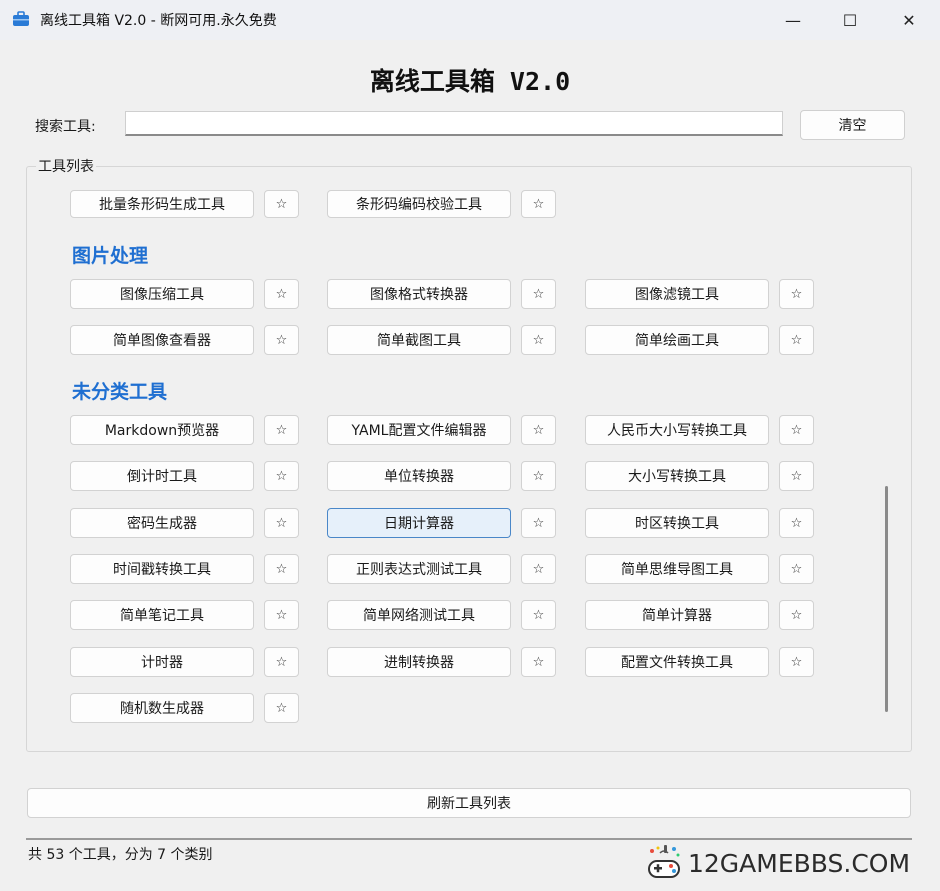 The height and width of the screenshot is (891, 940). I want to click on tool-button: 时间戳转换工具, so click(162, 569).